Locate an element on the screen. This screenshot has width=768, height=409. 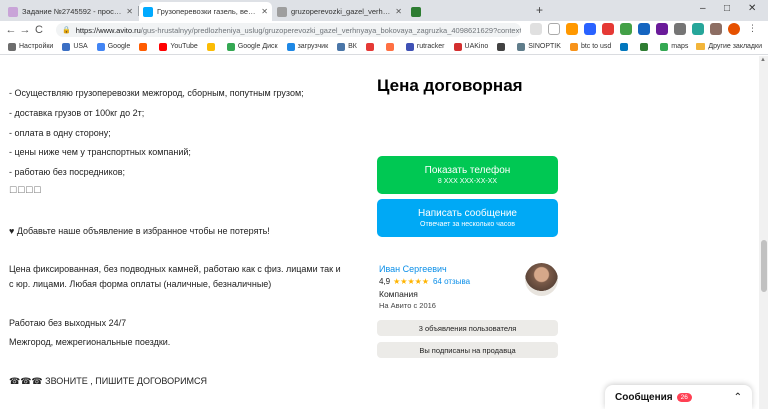
description-line: - цены ниже чем у транспортных компаний; is located at coordinates (100, 152).